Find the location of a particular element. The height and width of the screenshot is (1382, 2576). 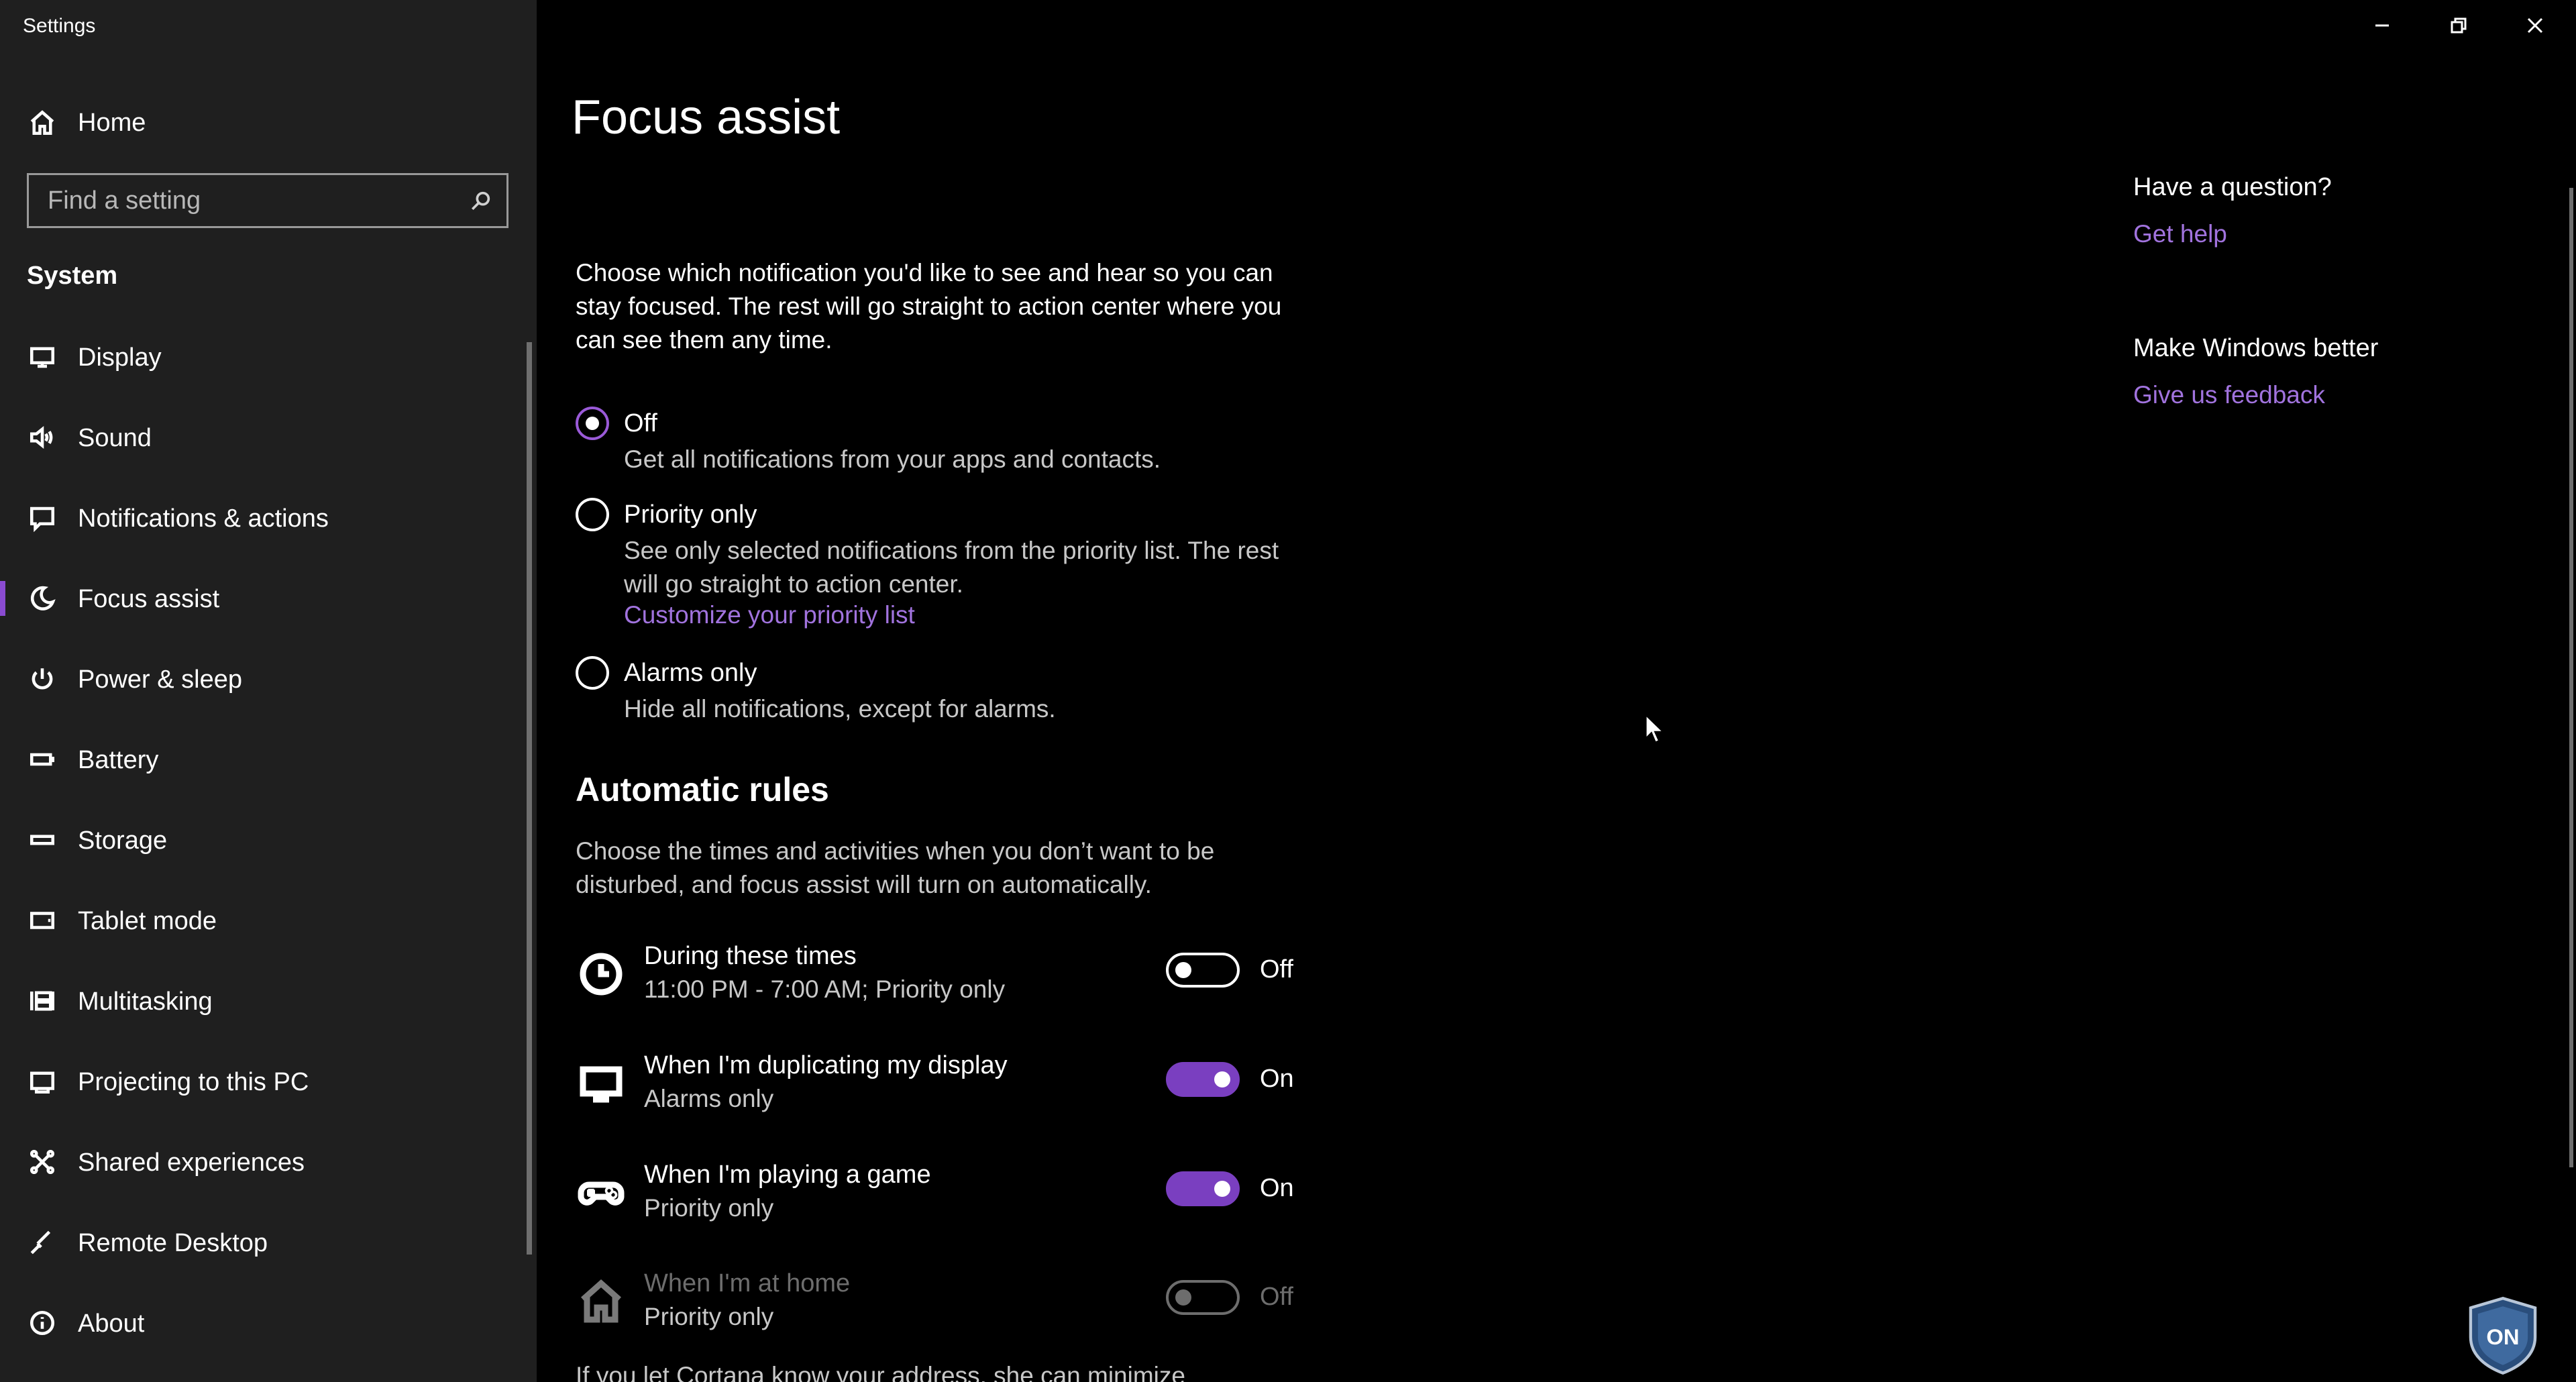

multitasking-icon is located at coordinates (42, 1001).